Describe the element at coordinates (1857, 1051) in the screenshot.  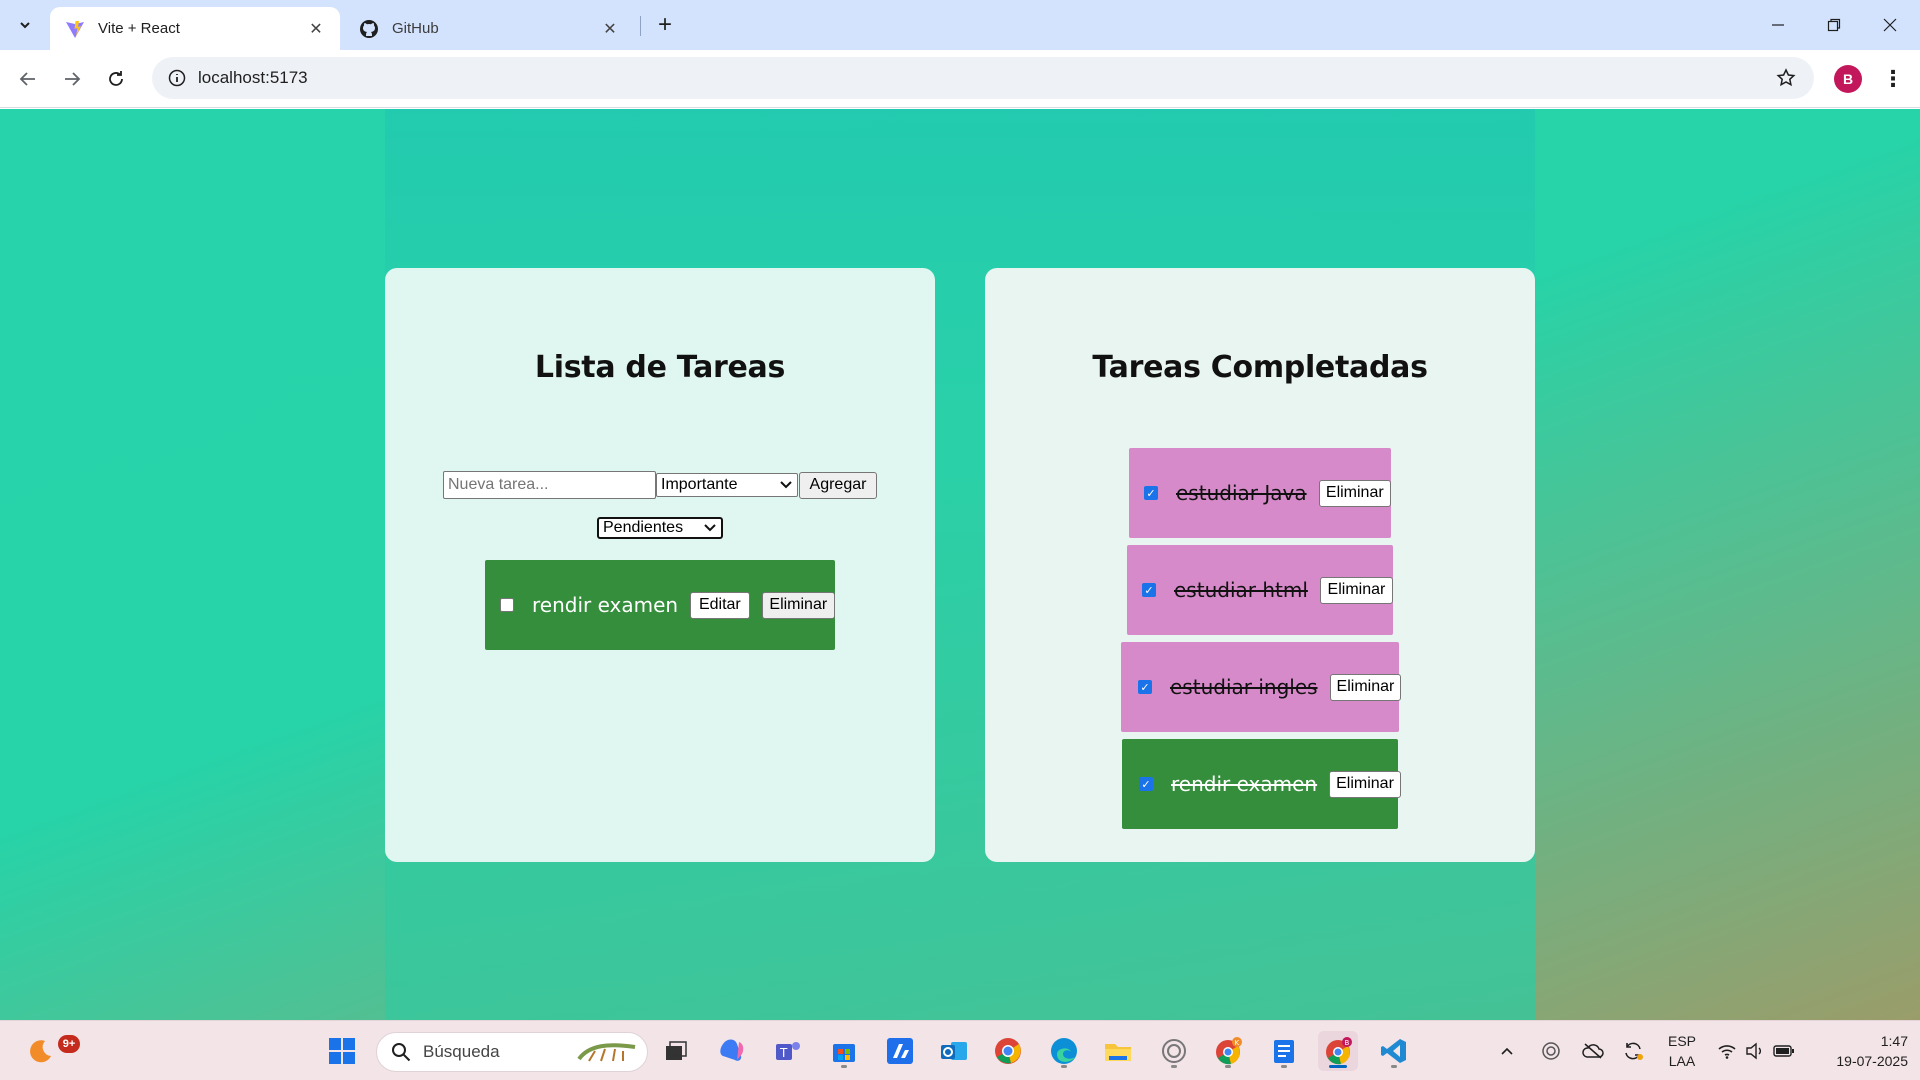
I see `clock: 1:47 19-07-2025` at that location.